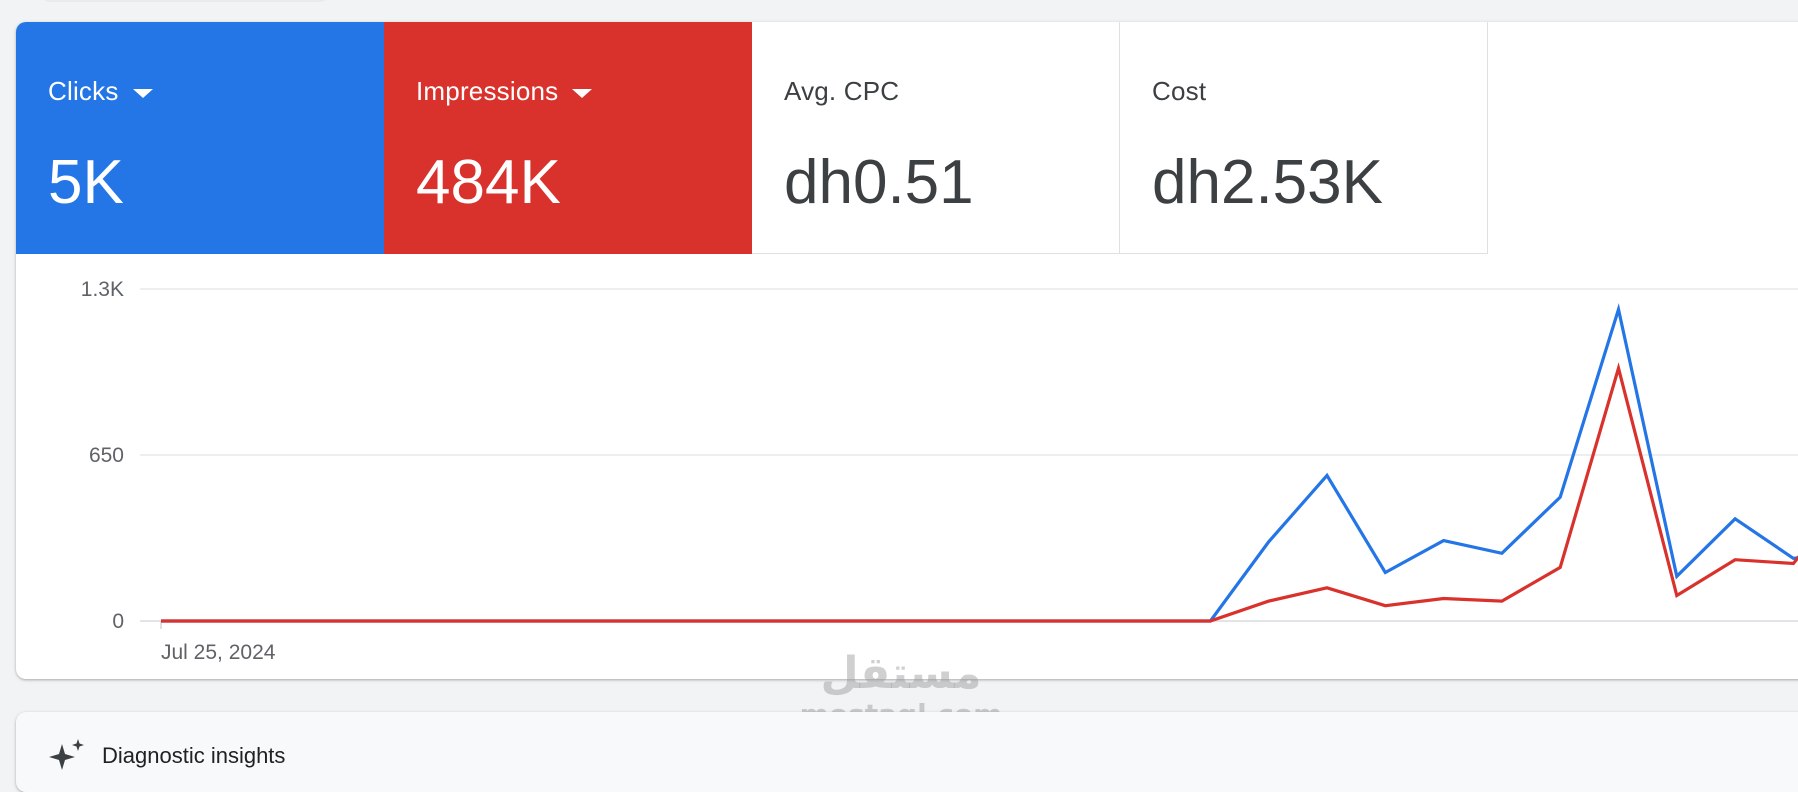 Image resolution: width=1798 pixels, height=792 pixels. I want to click on x-tick-label: Jul 25, 2024, so click(218, 652).